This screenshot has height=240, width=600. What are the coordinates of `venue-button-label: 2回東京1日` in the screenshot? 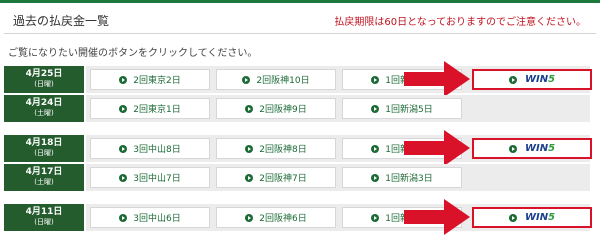 It's located at (157, 110).